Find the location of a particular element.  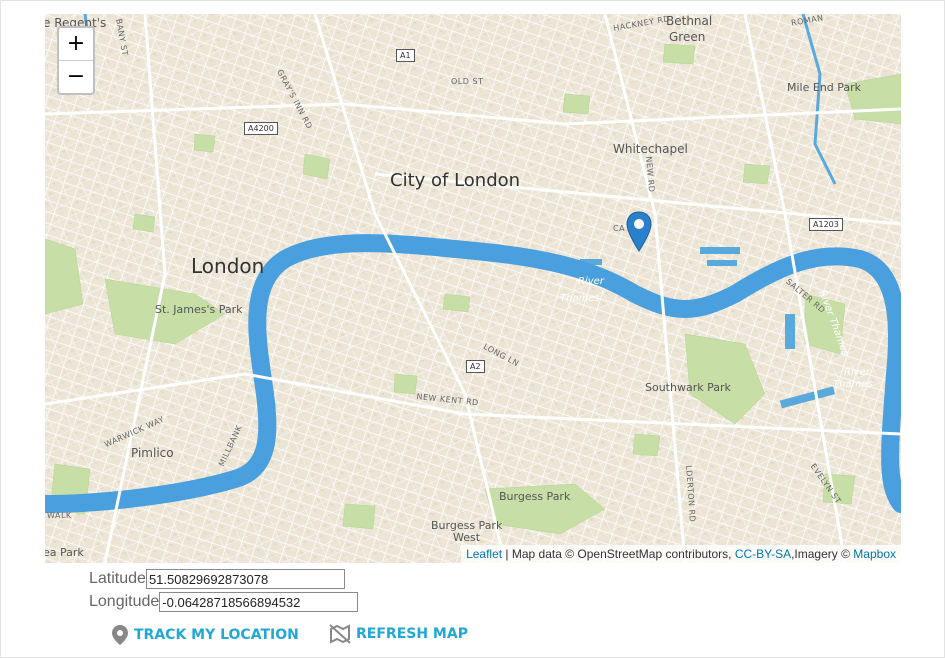

longitude-row: Longitude is located at coordinates (224, 602).